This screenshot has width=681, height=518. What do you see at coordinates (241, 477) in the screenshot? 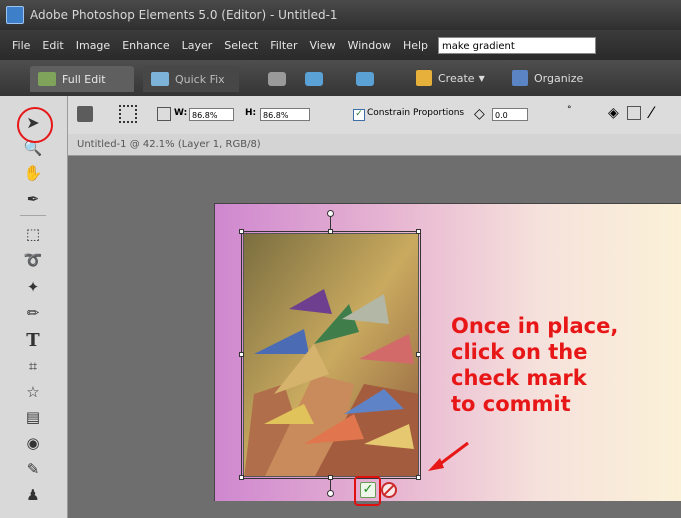
I see `transform-handle-bl` at bounding box center [241, 477].